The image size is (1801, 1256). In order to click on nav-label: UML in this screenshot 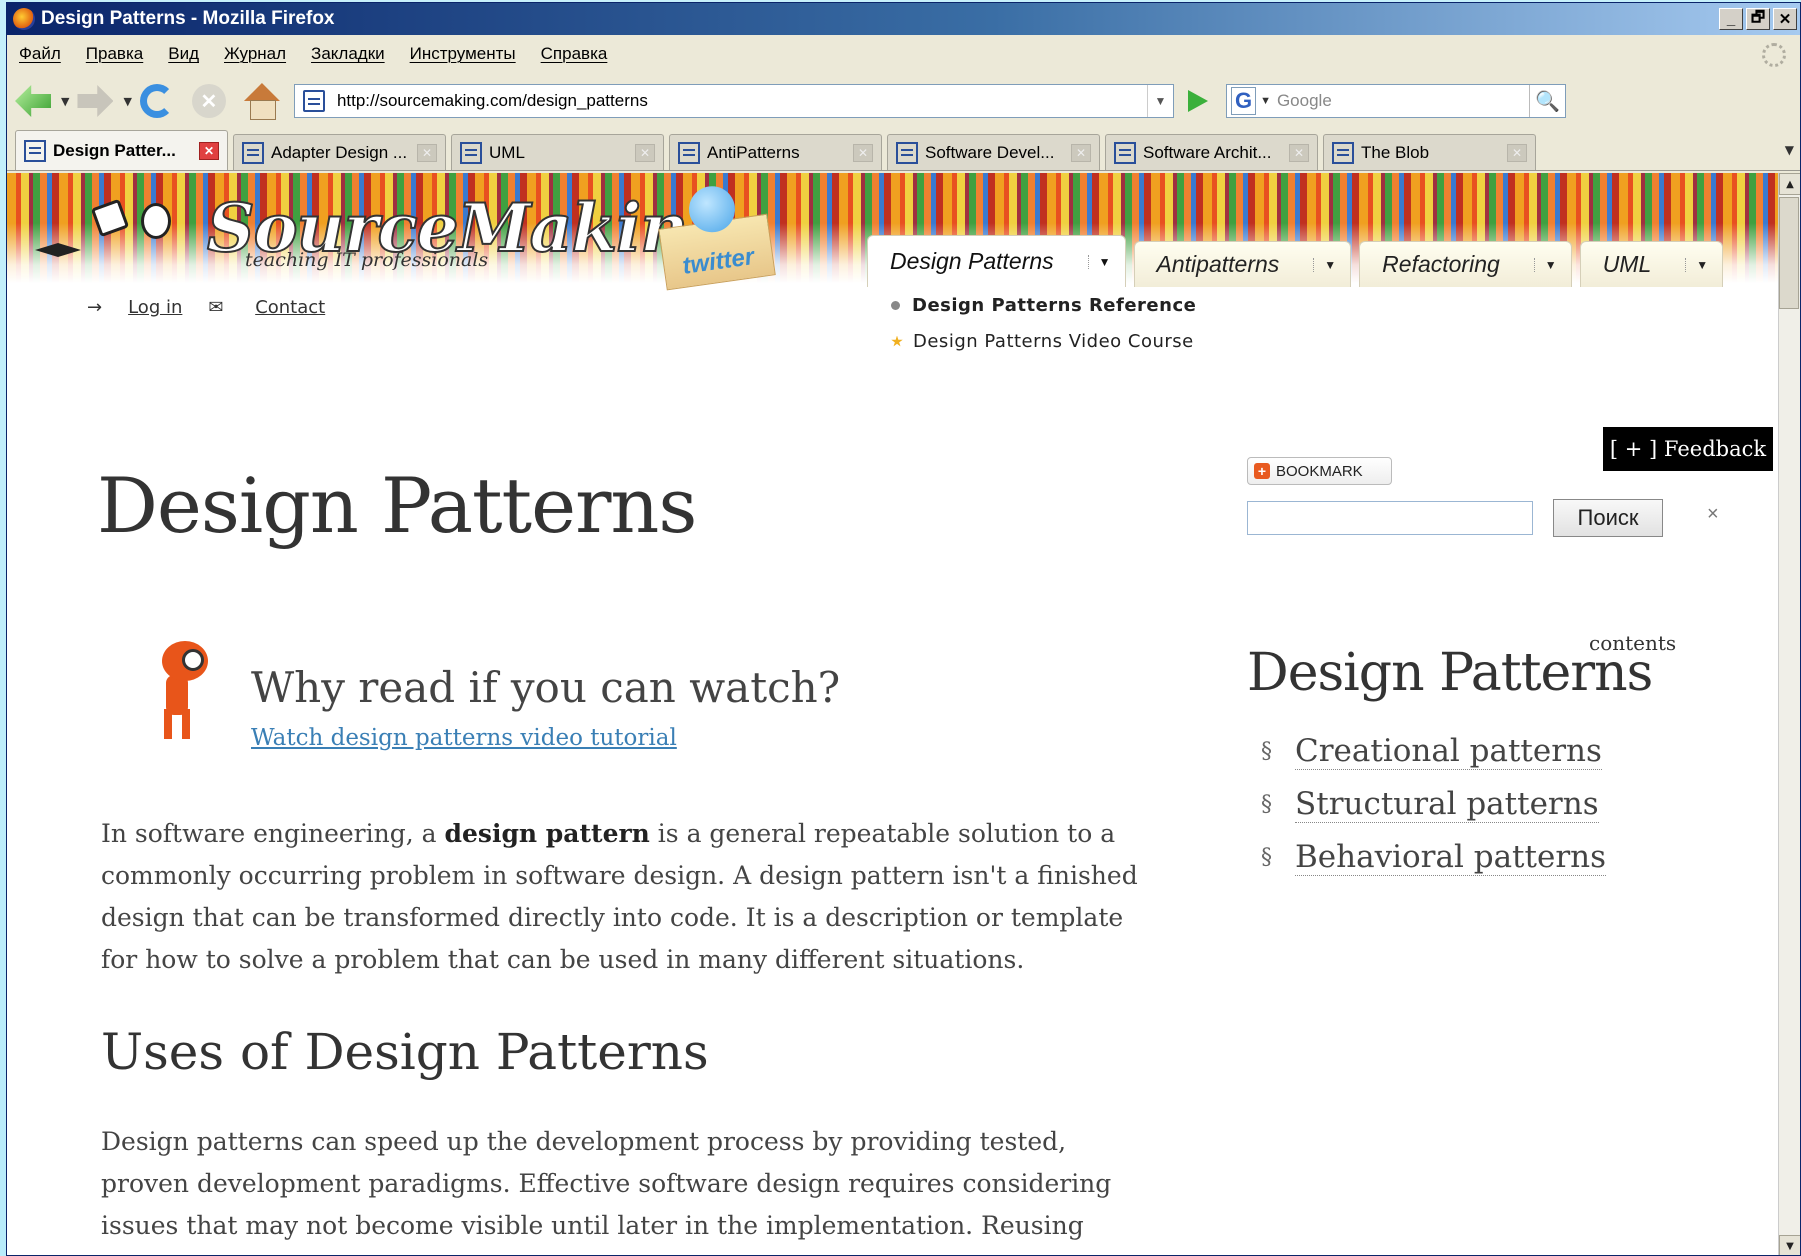, I will do `click(1627, 264)`.